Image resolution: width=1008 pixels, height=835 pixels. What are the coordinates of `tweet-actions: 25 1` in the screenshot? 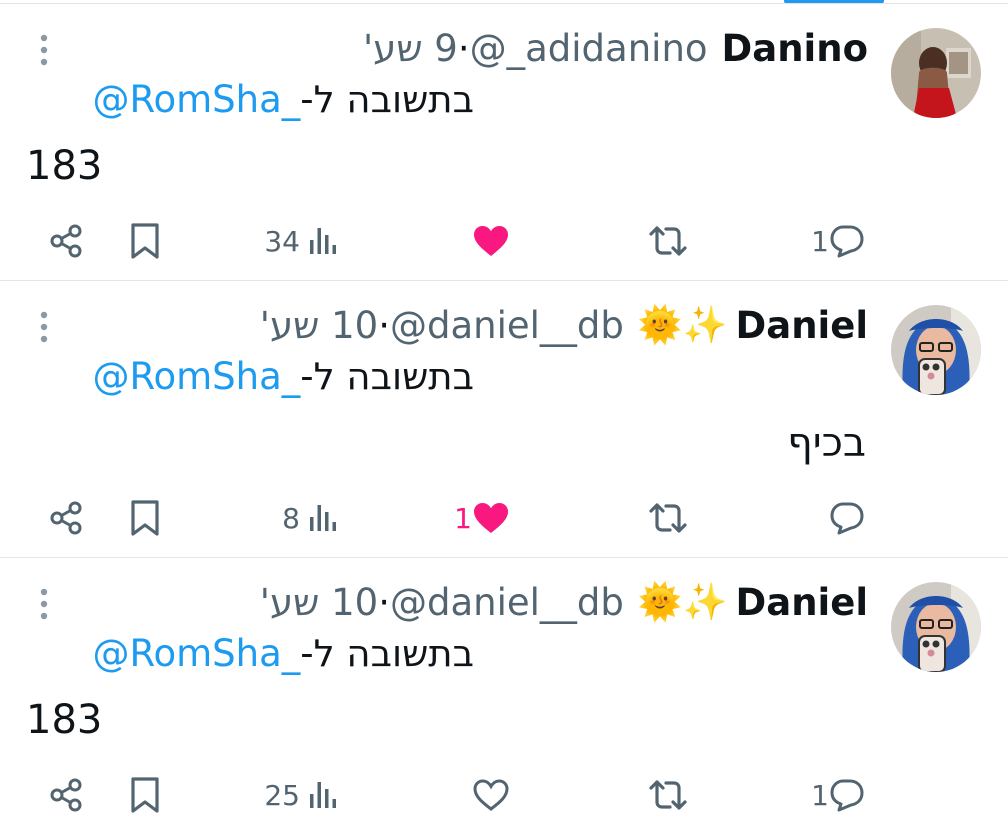 It's located at (504, 795).